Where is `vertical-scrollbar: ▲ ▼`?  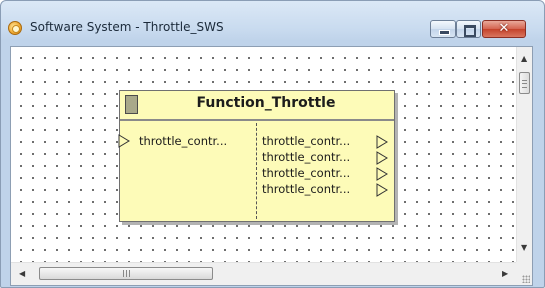 vertical-scrollbar: ▲ ▼ is located at coordinates (524, 154).